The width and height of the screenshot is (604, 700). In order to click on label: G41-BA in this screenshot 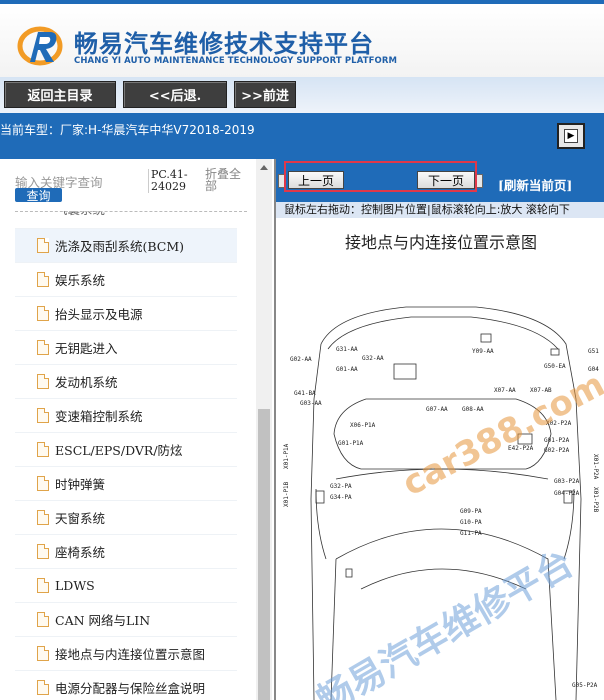, I will do `click(305, 393)`.